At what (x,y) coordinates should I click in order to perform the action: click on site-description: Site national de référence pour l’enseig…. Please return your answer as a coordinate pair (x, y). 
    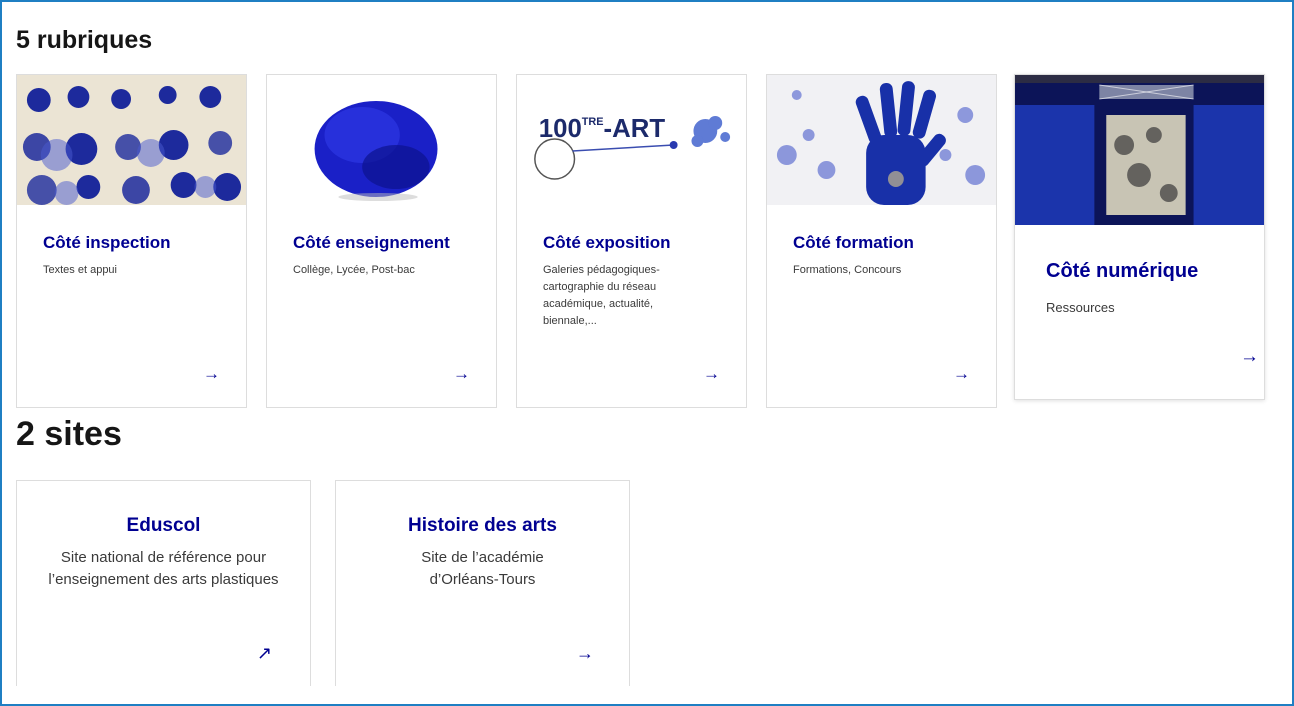
    Looking at the image, I should click on (163, 568).